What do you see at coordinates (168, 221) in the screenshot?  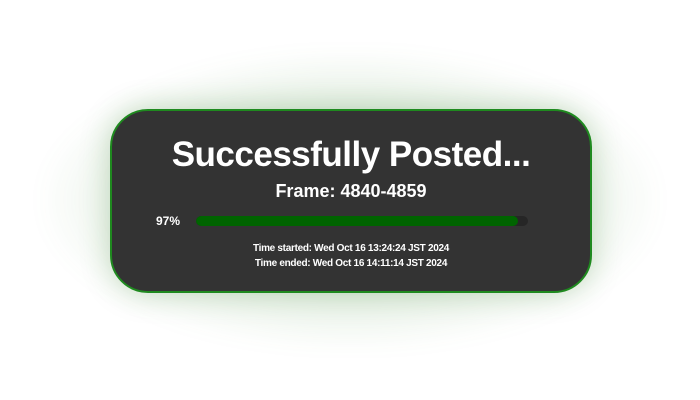 I see `progress-percent: 97%` at bounding box center [168, 221].